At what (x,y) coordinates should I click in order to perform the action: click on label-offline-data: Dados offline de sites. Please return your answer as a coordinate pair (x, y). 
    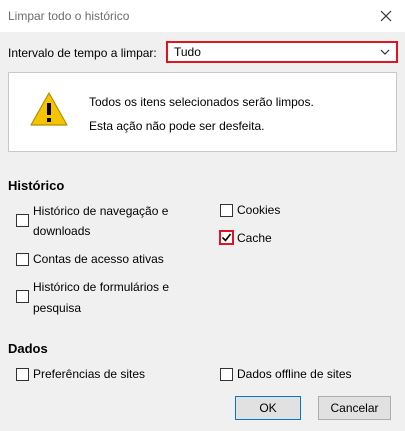
    Looking at the image, I should click on (294, 374).